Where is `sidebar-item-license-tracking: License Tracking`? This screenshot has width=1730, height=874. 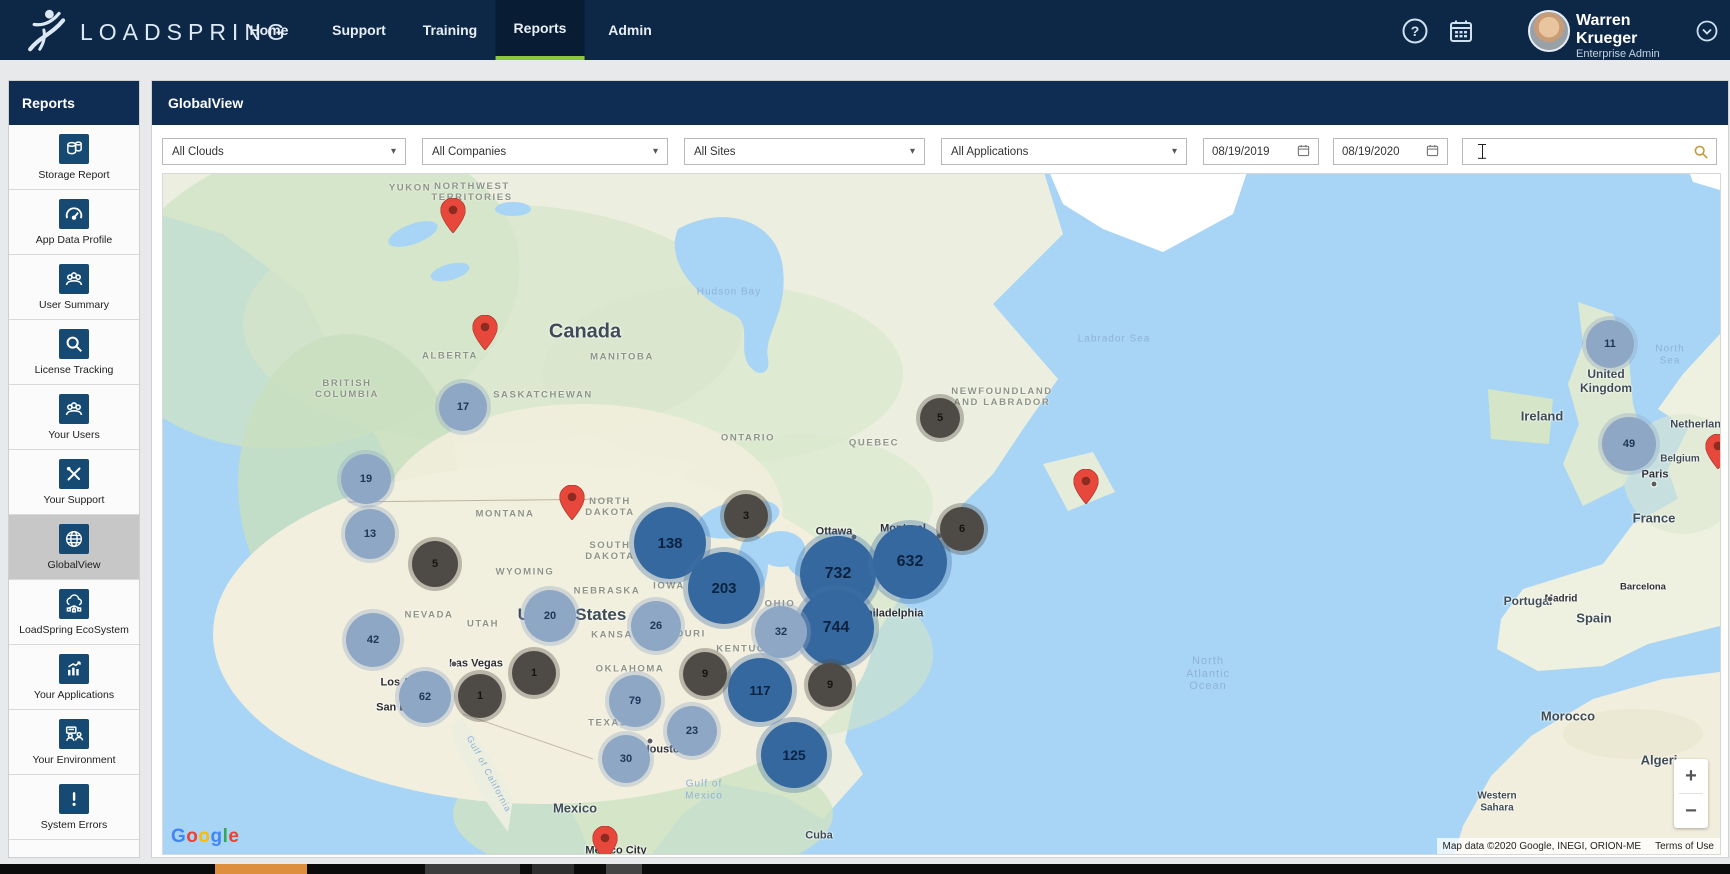
sidebar-item-license-tracking: License Tracking is located at coordinates (74, 352).